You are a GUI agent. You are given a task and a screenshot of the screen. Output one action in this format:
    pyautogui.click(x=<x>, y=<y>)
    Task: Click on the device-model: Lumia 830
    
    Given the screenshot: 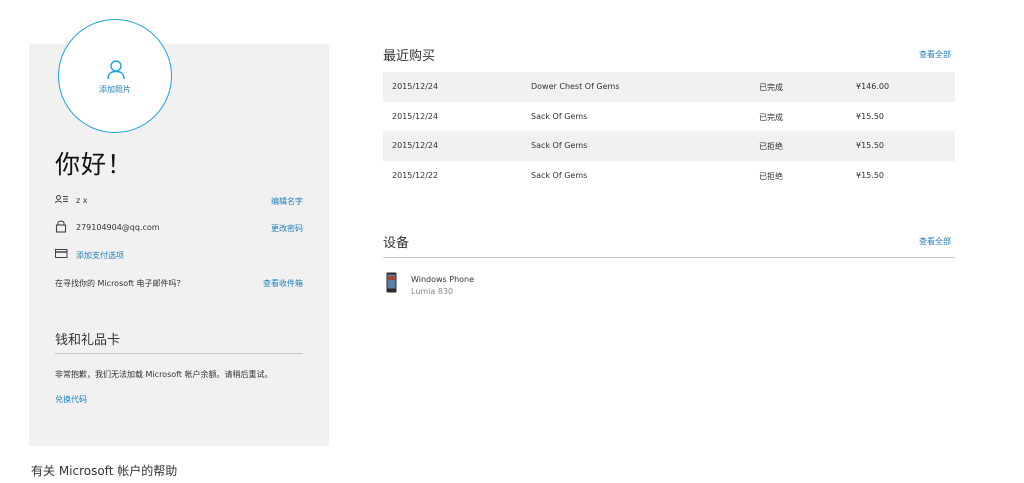 What is the action you would take?
    pyautogui.click(x=432, y=291)
    